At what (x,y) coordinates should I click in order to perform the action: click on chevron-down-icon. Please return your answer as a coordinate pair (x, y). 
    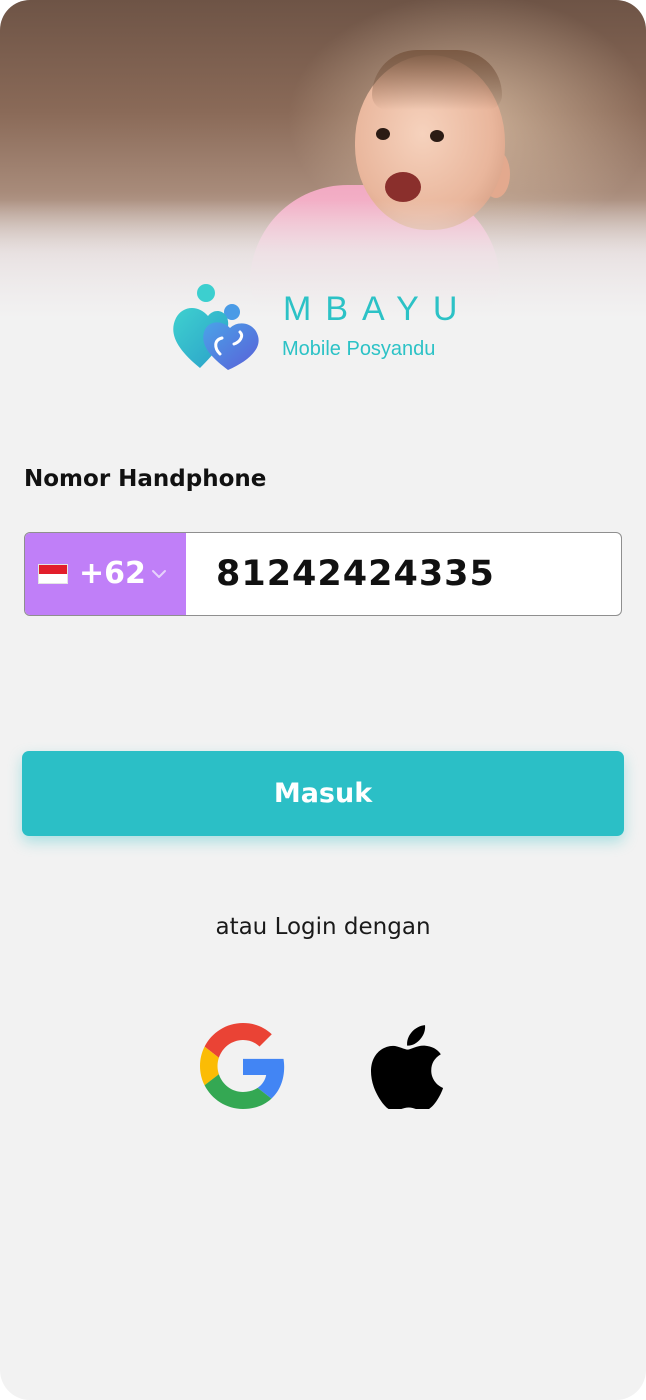
    Looking at the image, I should click on (159, 574).